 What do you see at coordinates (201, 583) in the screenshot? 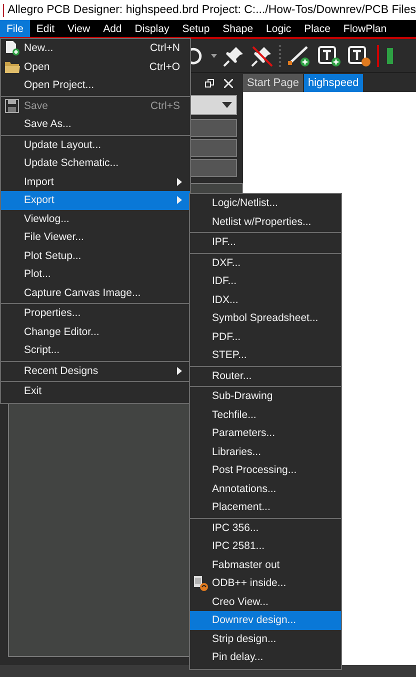
I see `document-export-icon` at bounding box center [201, 583].